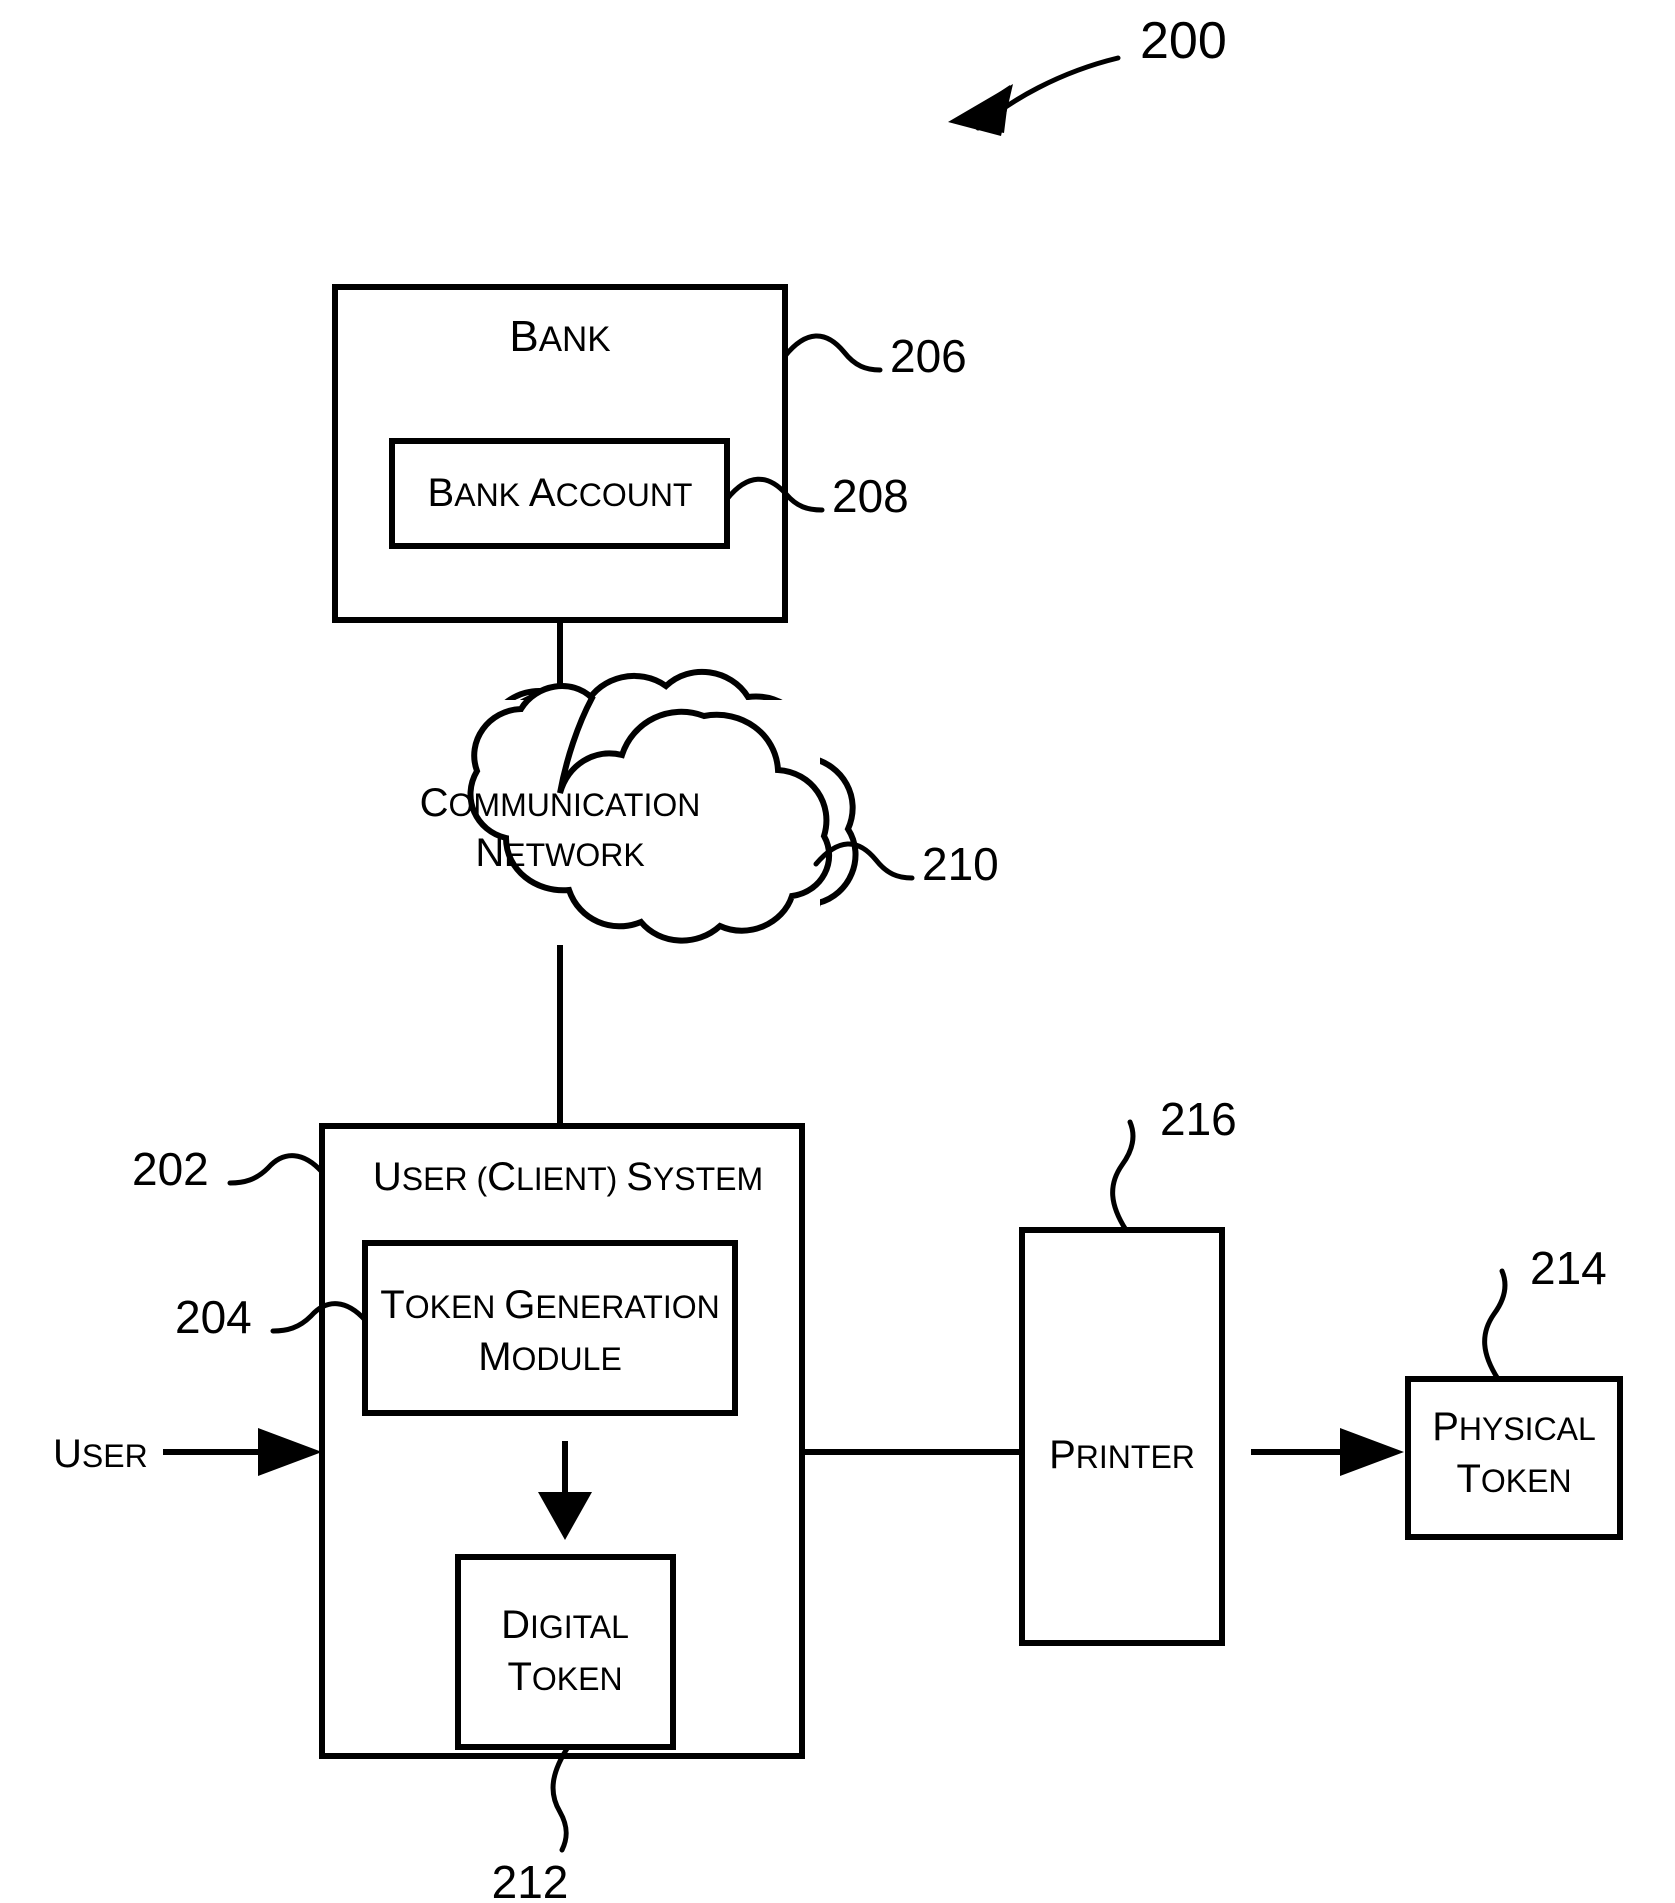  What do you see at coordinates (1183, 41) in the screenshot?
I see `figure-ref-200-text: 200` at bounding box center [1183, 41].